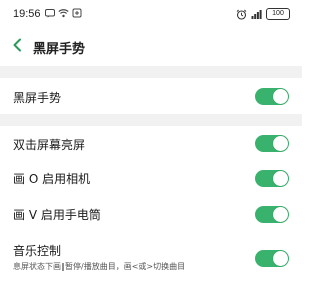 The width and height of the screenshot is (320, 285). What do you see at coordinates (50, 13) in the screenshot?
I see `message-icon` at bounding box center [50, 13].